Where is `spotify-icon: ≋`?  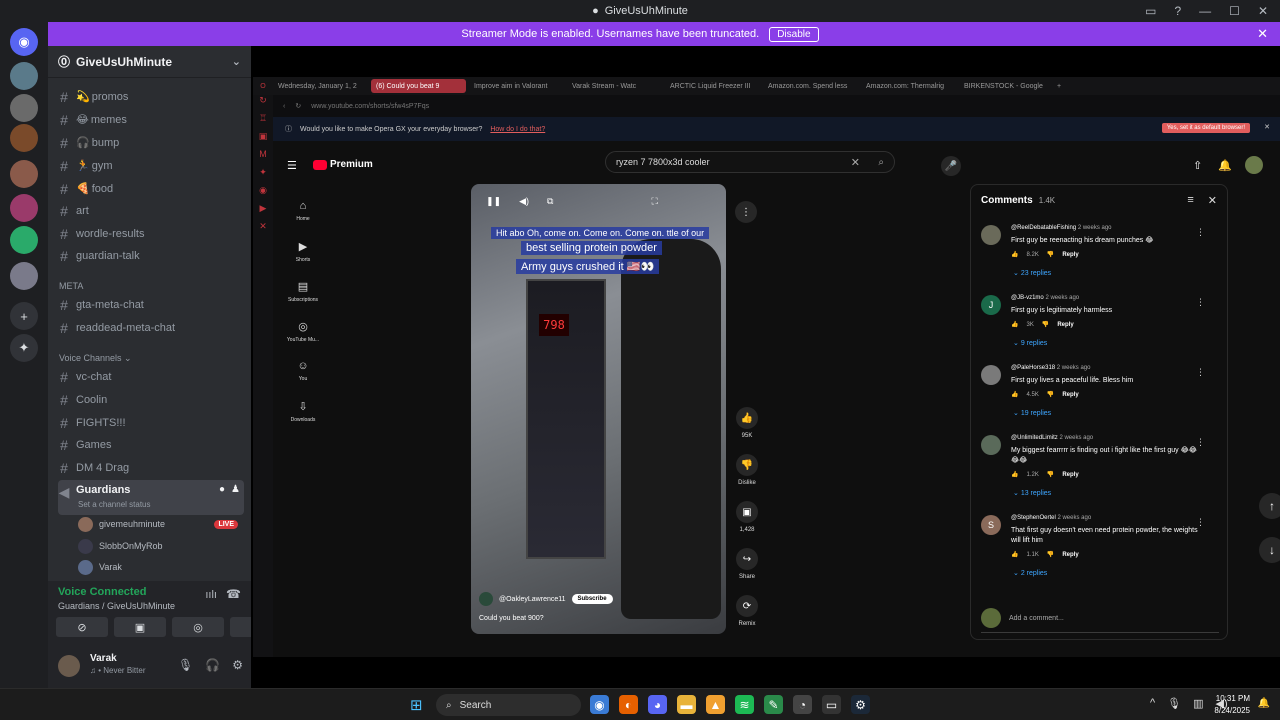
spotify-icon: ≋ is located at coordinates (744, 704).